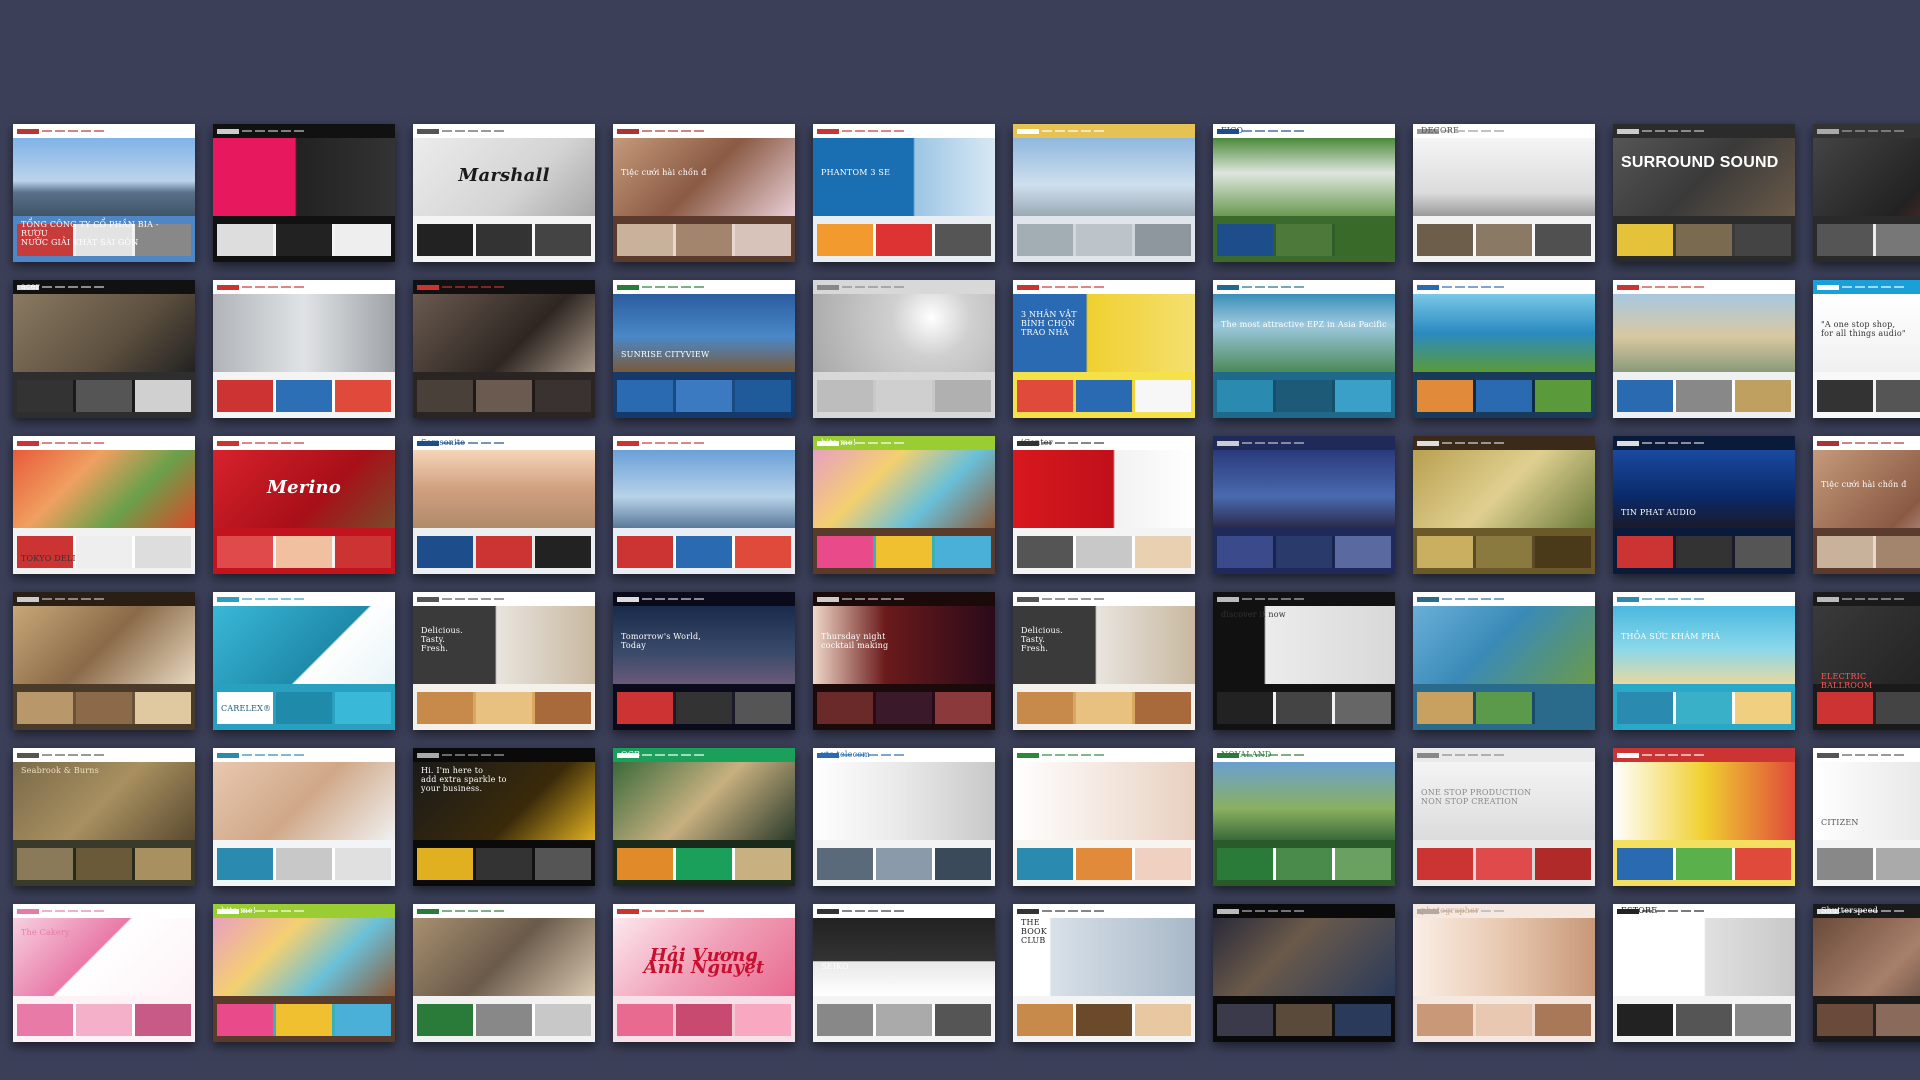 This screenshot has width=1920, height=1080. What do you see at coordinates (1504, 349) in the screenshot?
I see `website-thumbnail-resort-pool` at bounding box center [1504, 349].